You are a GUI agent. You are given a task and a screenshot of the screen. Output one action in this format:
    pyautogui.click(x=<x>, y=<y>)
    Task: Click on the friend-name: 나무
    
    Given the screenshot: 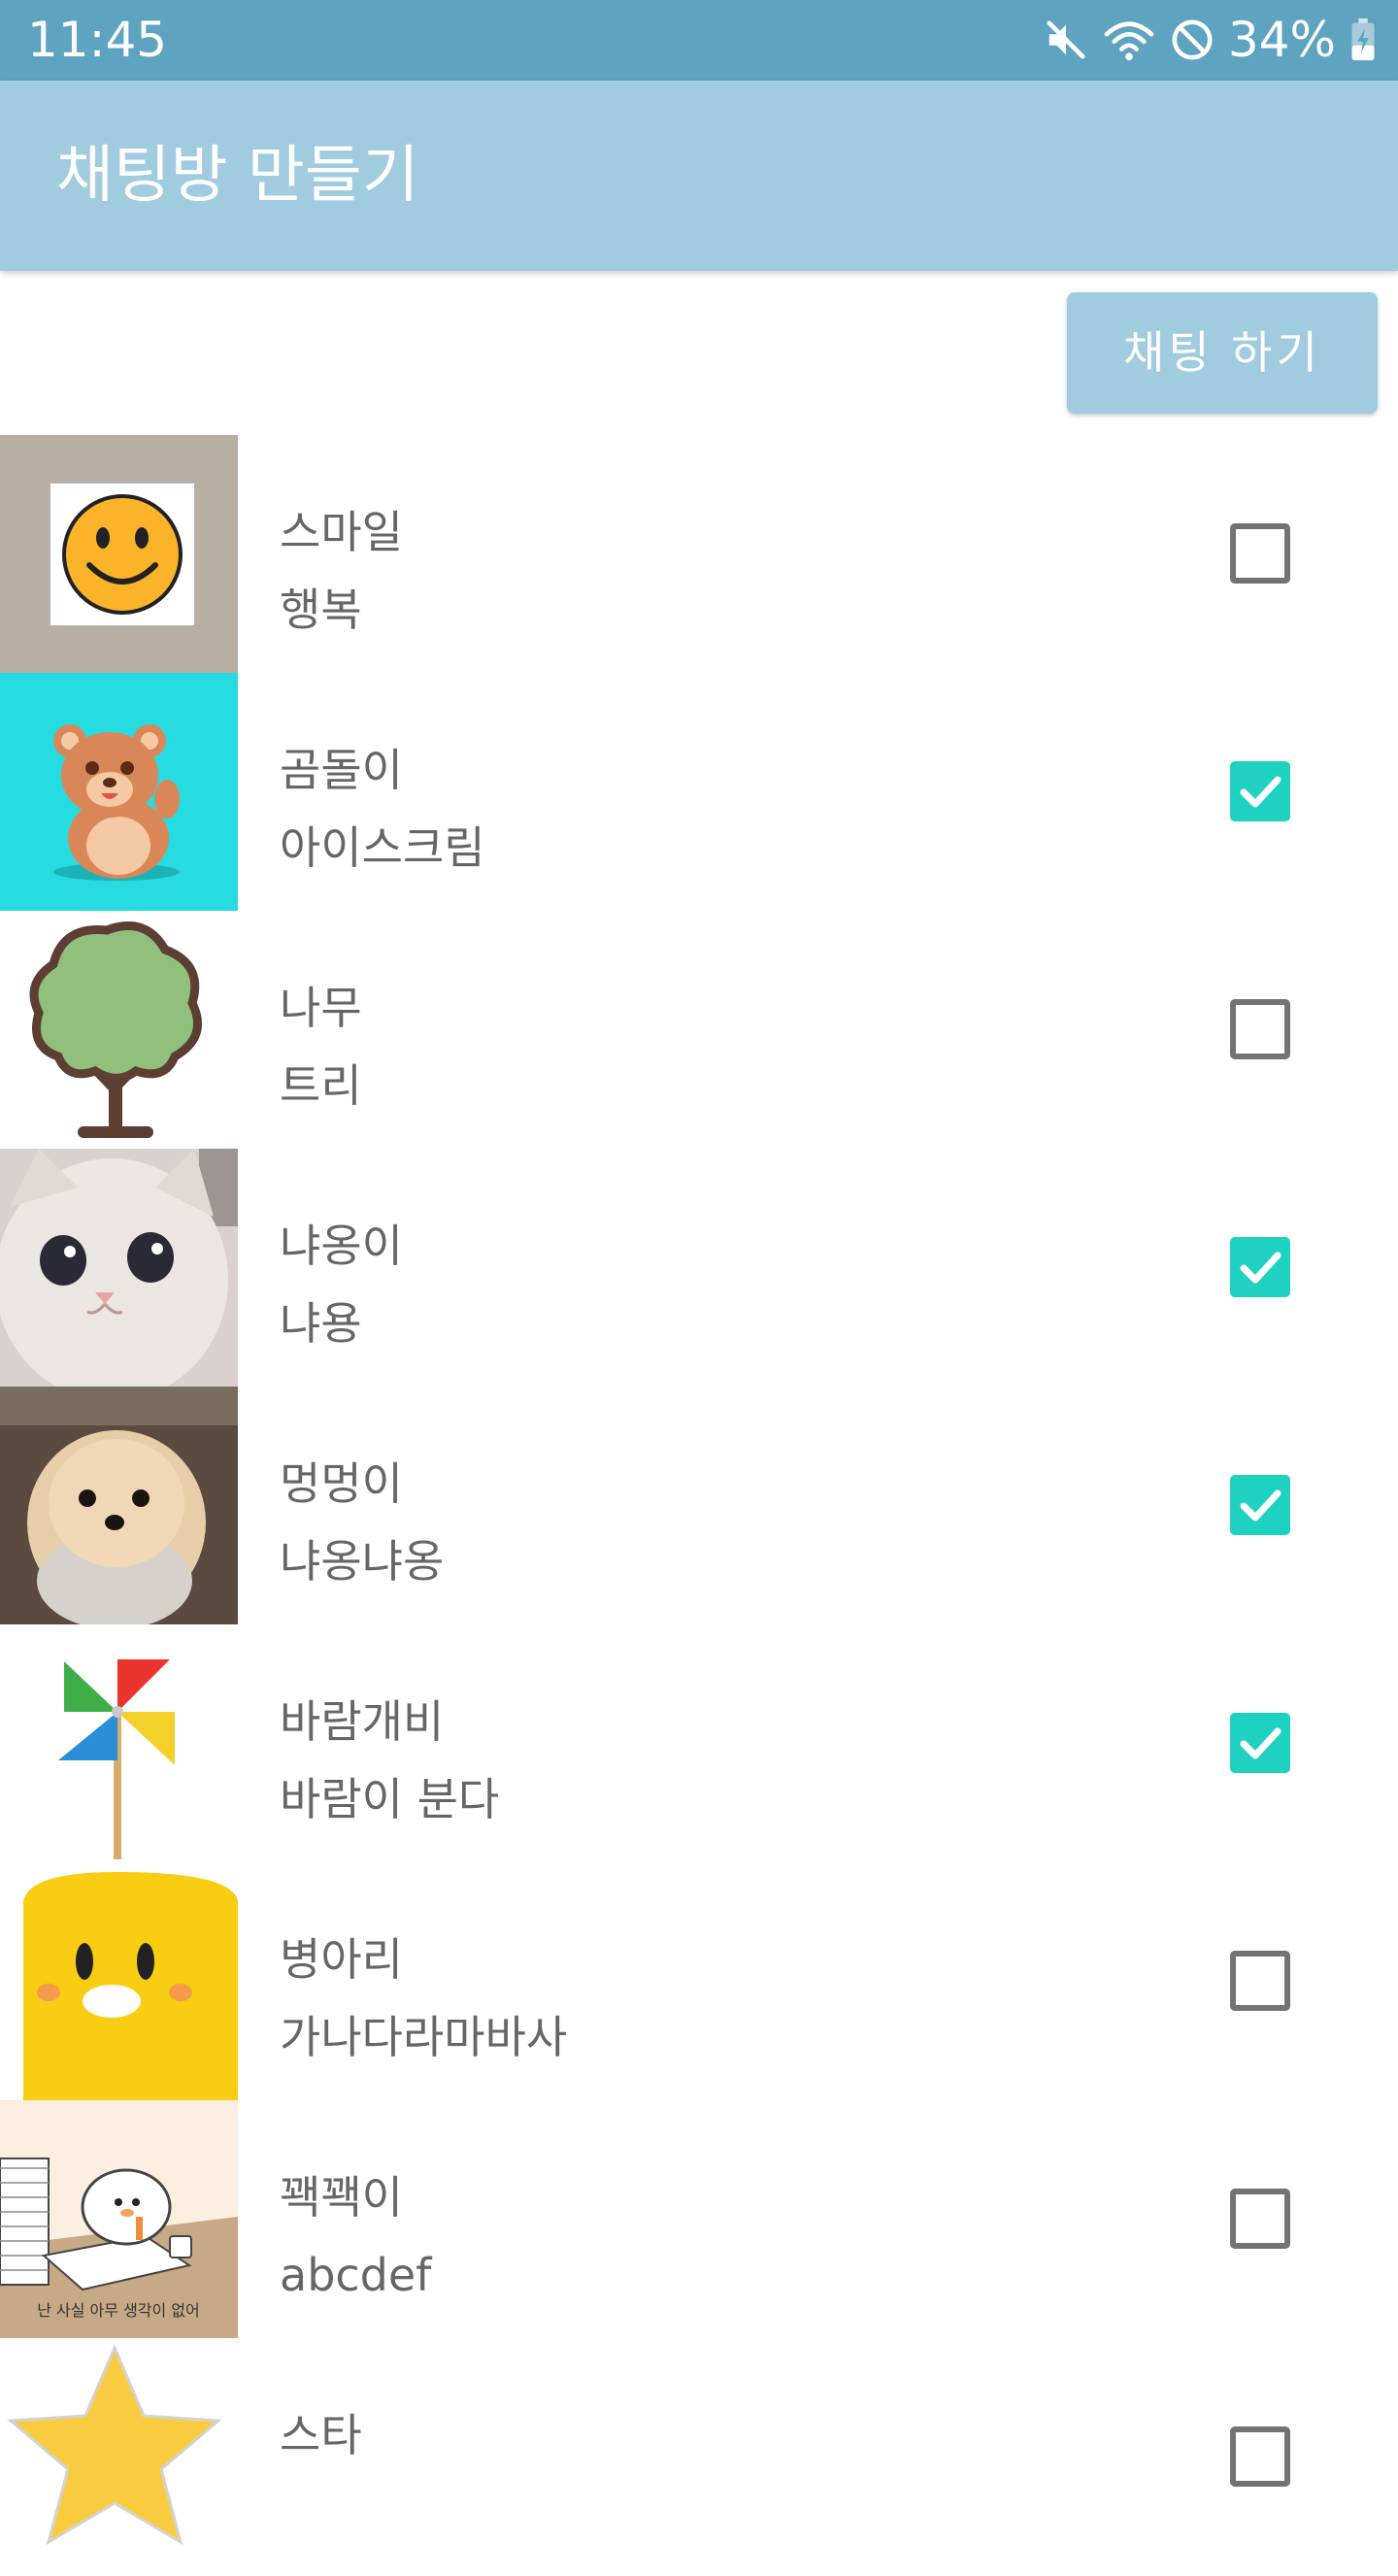 What is the action you would take?
    pyautogui.click(x=321, y=1008)
    